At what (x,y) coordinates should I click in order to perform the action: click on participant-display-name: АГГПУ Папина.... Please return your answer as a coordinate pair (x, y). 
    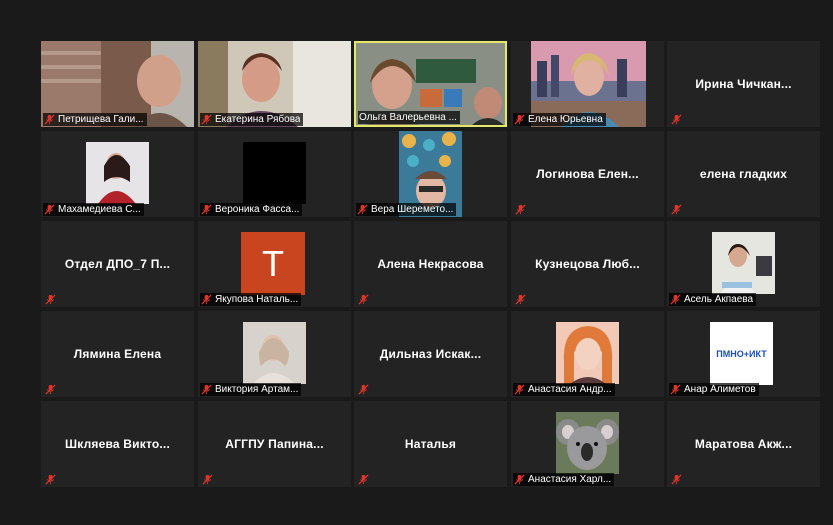
    Looking at the image, I should click on (274, 444).